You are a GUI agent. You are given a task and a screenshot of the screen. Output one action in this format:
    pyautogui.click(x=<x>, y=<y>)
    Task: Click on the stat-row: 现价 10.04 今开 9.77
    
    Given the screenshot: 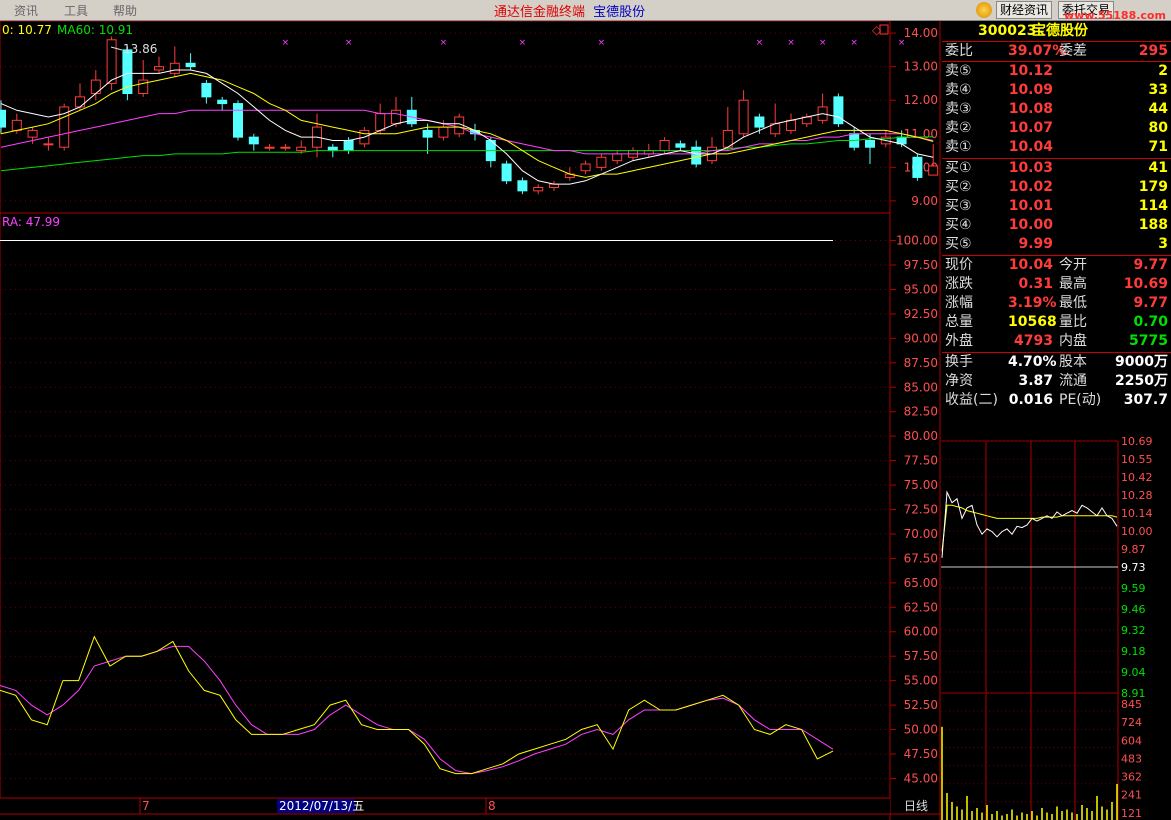 What is the action you would take?
    pyautogui.click(x=1056, y=265)
    